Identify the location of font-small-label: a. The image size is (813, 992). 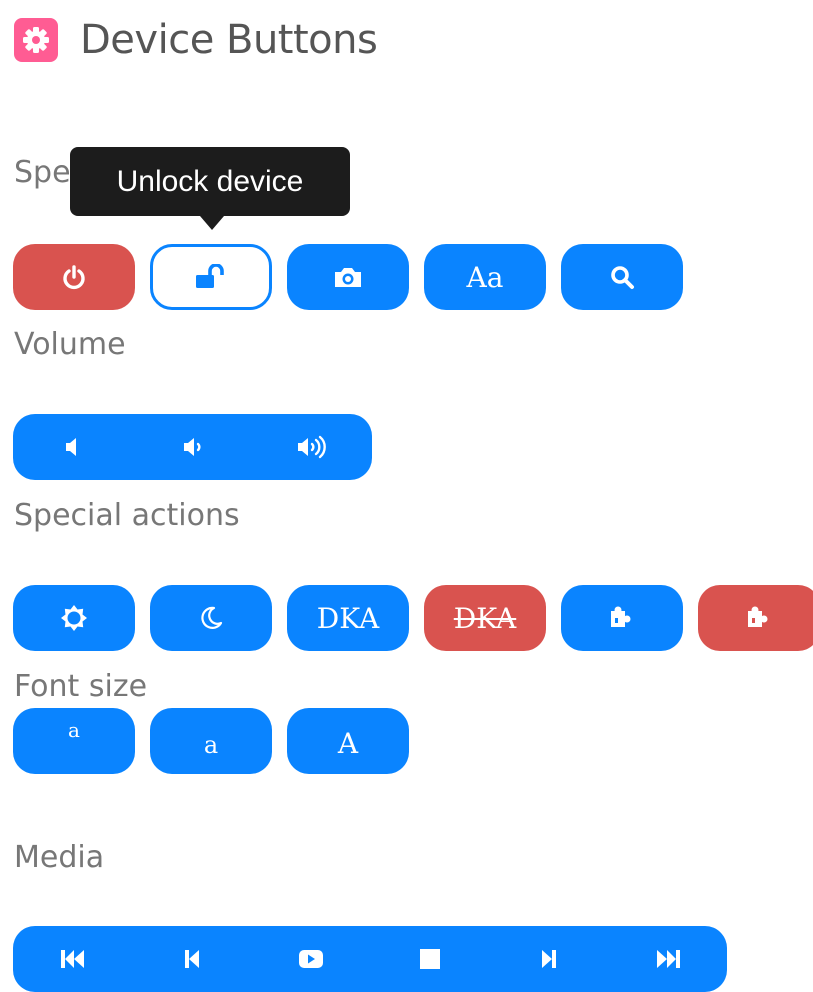
(74, 730).